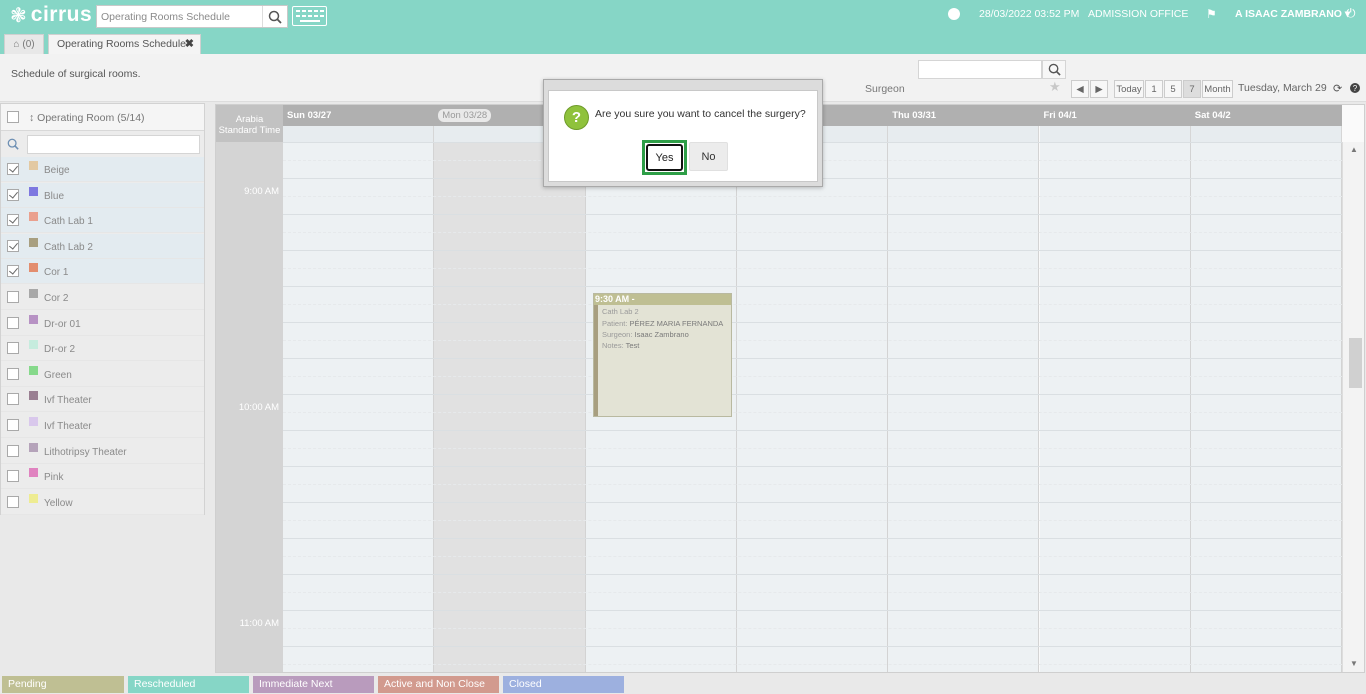 This screenshot has height=694, width=1366. What do you see at coordinates (57, 170) in the screenshot?
I see `room-name: Beige` at bounding box center [57, 170].